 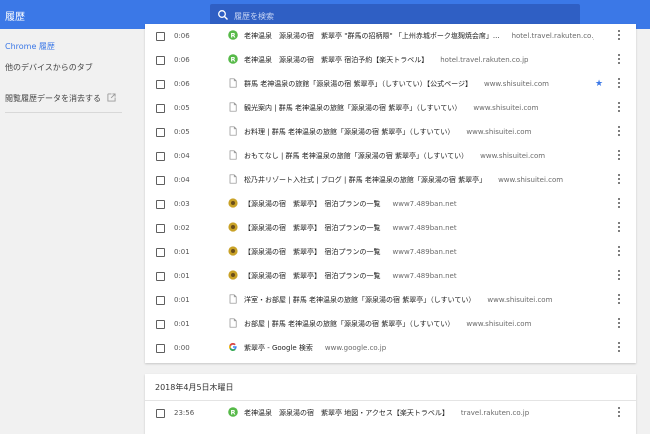 I want to click on sidebar-item-other-devices: 他のデバイスからのタブ, so click(x=49, y=67).